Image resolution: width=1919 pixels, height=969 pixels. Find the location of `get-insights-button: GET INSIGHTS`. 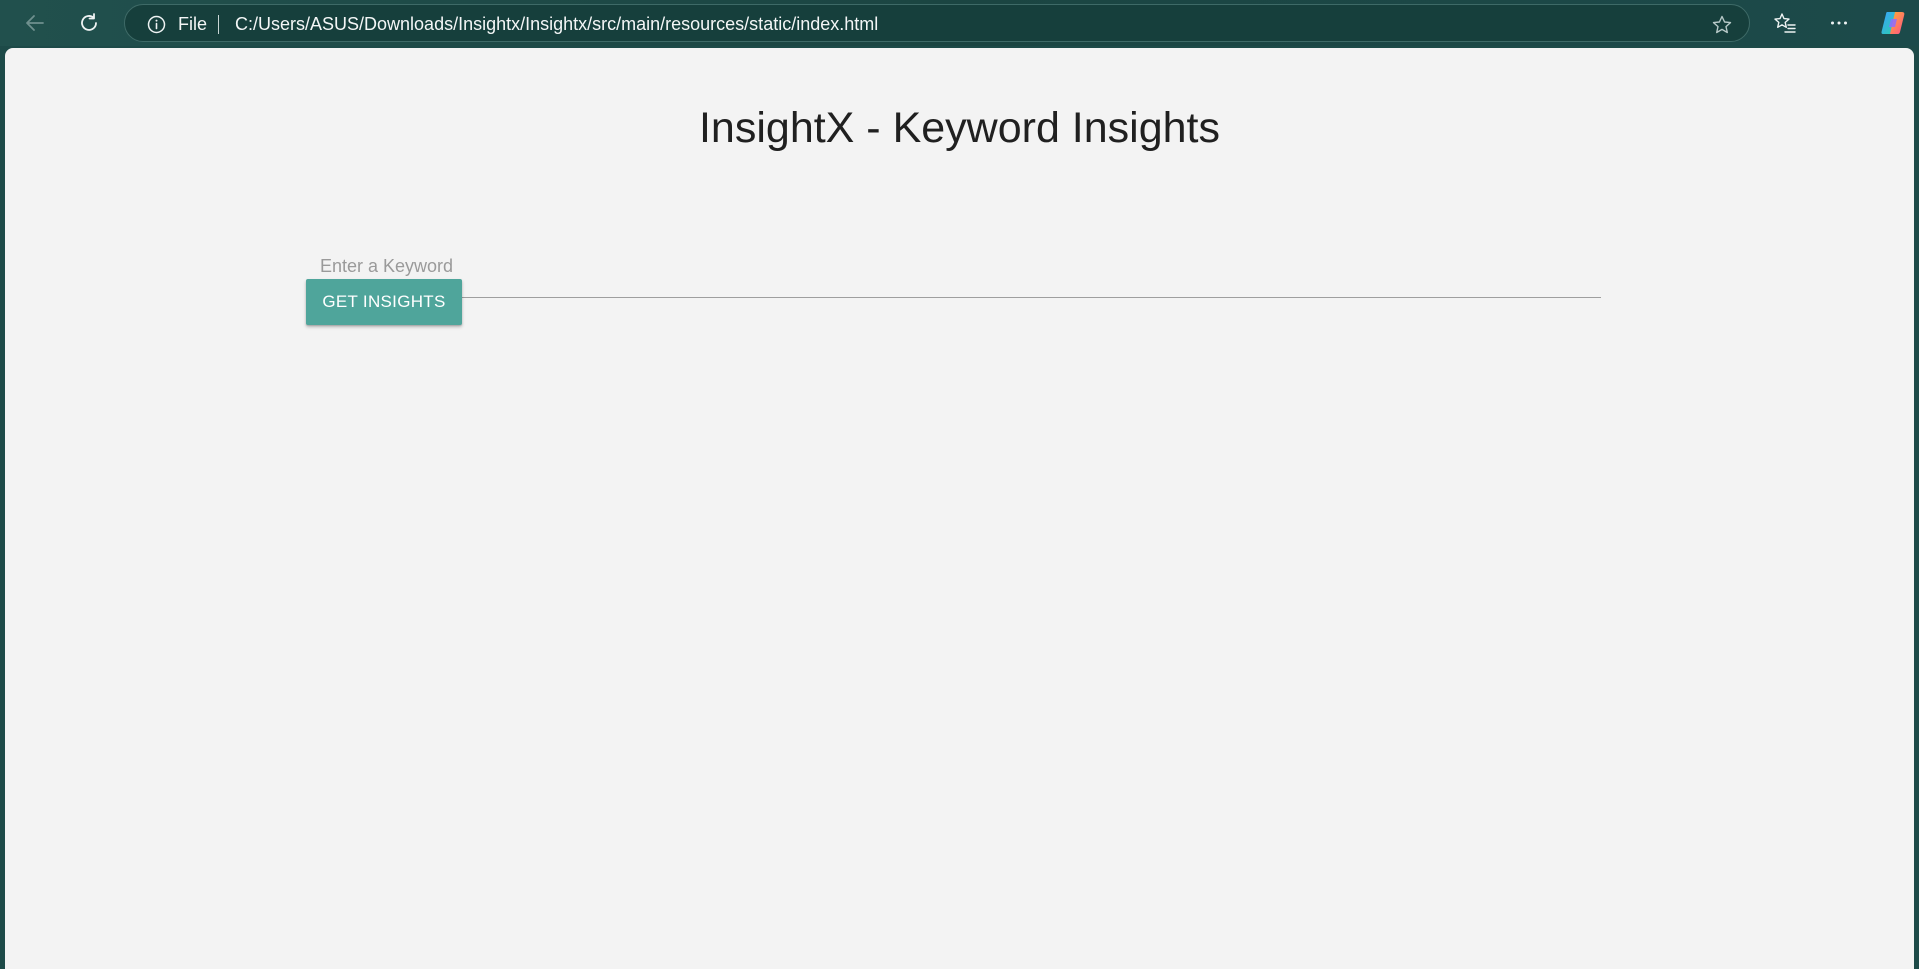

get-insights-button: GET INSIGHTS is located at coordinates (384, 302).